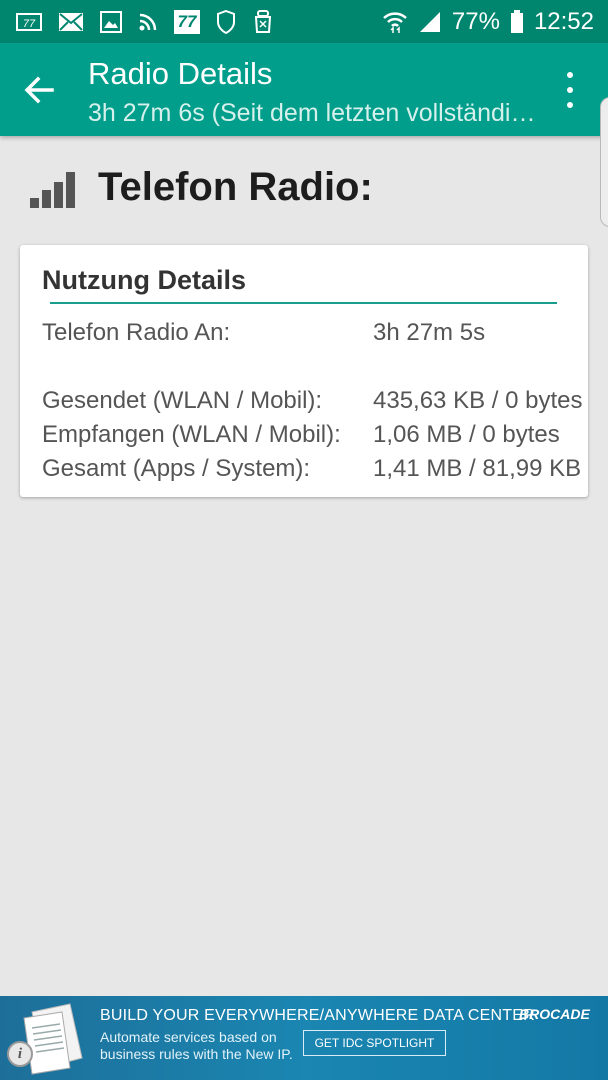 Image resolution: width=608 pixels, height=1080 pixels. What do you see at coordinates (303, 303) in the screenshot?
I see `card-divider` at bounding box center [303, 303].